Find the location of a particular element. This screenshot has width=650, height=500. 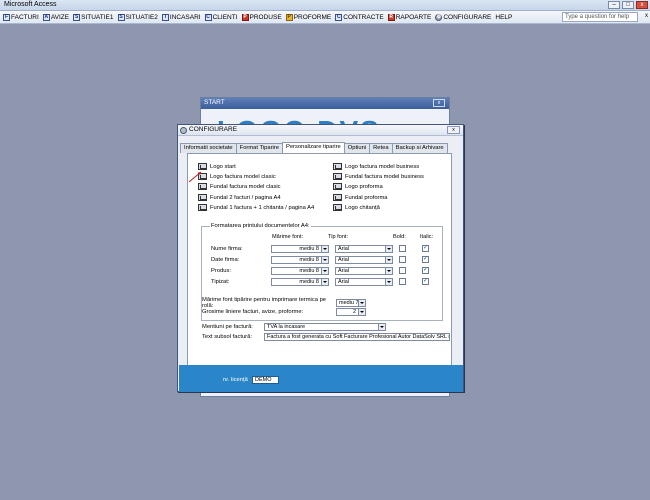

contracte-icon: C is located at coordinates (339, 17).